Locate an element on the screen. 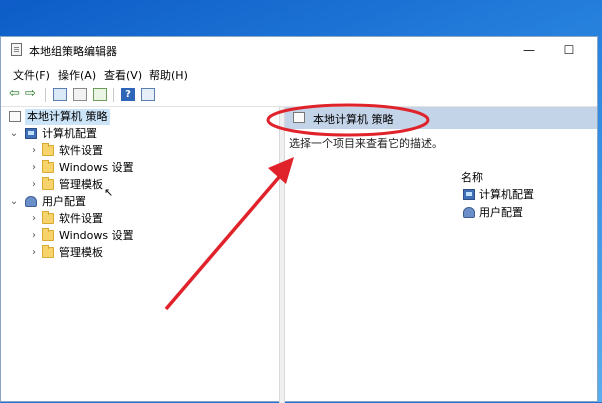  back-arrow-icon: ⇦ is located at coordinates (16, 94).